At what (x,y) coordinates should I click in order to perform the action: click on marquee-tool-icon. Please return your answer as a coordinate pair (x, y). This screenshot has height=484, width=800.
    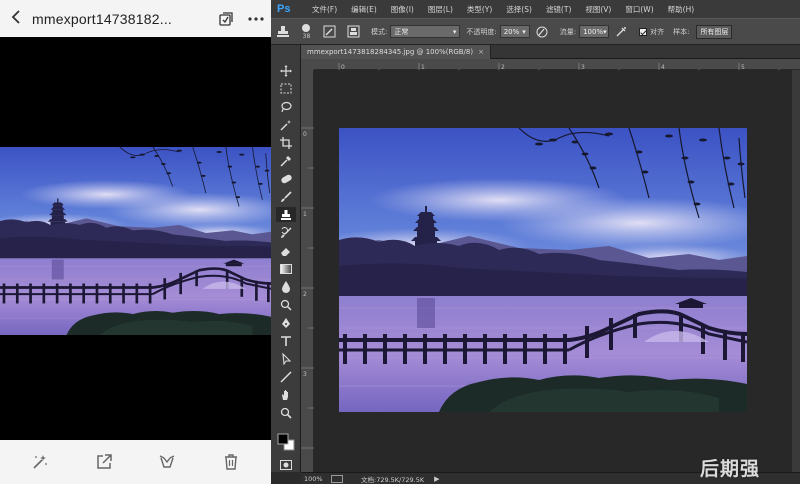
    Looking at the image, I should click on (286, 88).